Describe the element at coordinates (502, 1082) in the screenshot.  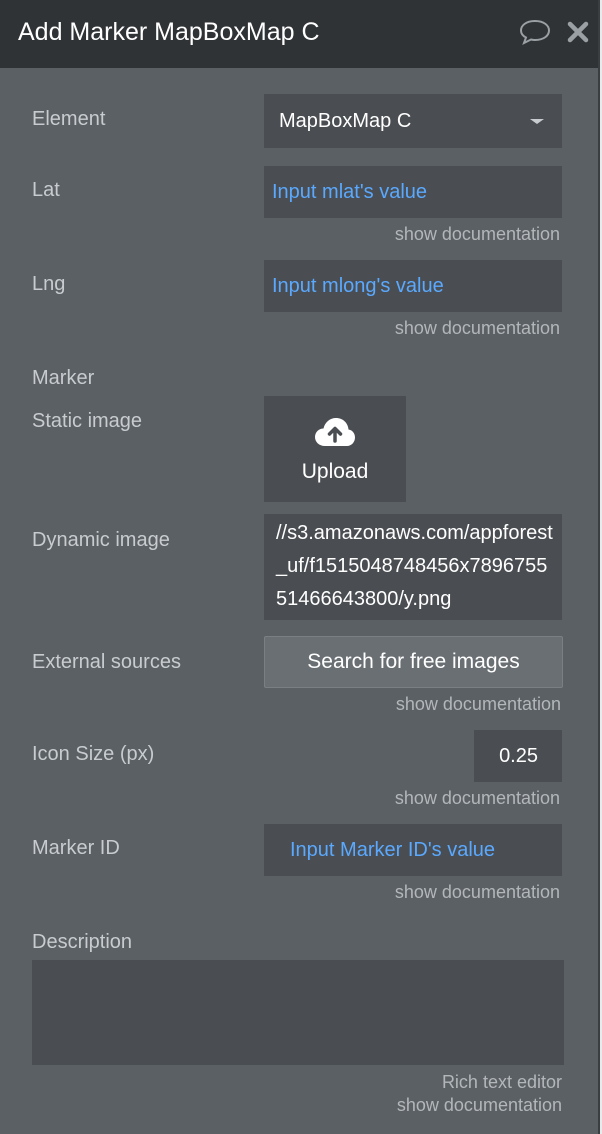
I see `rich-text-editor-link: Rich text editor` at that location.